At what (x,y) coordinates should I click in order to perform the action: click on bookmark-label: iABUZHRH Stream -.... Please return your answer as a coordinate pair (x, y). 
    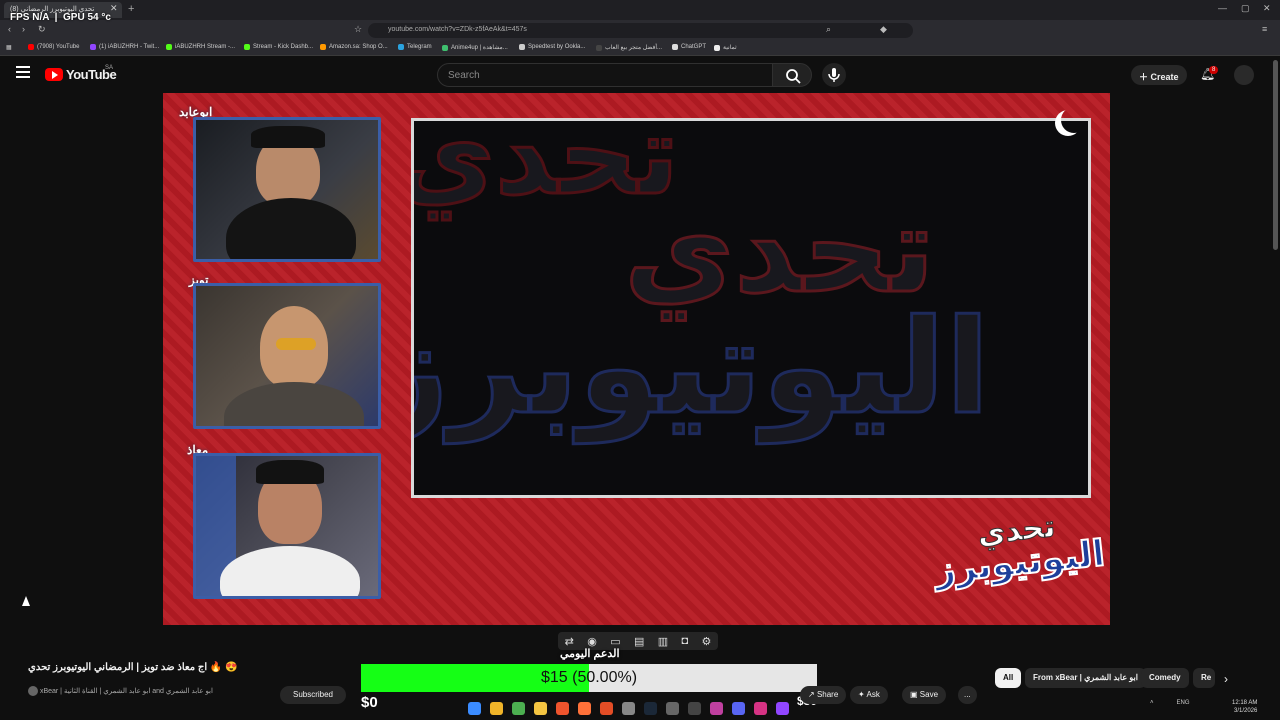
    Looking at the image, I should click on (205, 47).